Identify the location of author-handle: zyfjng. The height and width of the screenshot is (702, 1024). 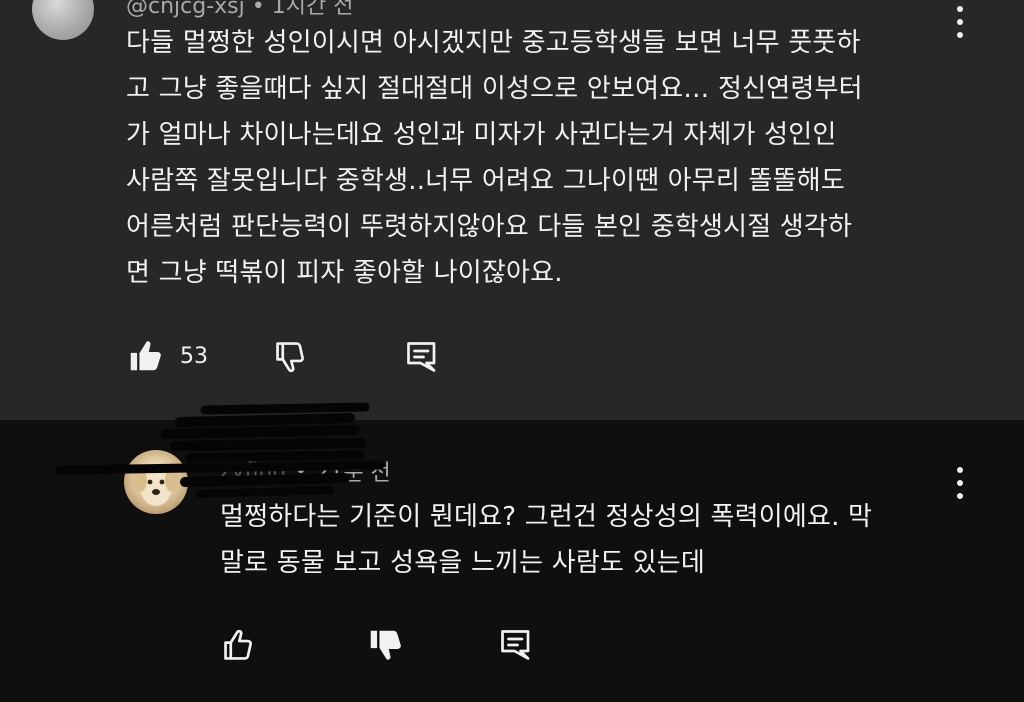
(253, 471).